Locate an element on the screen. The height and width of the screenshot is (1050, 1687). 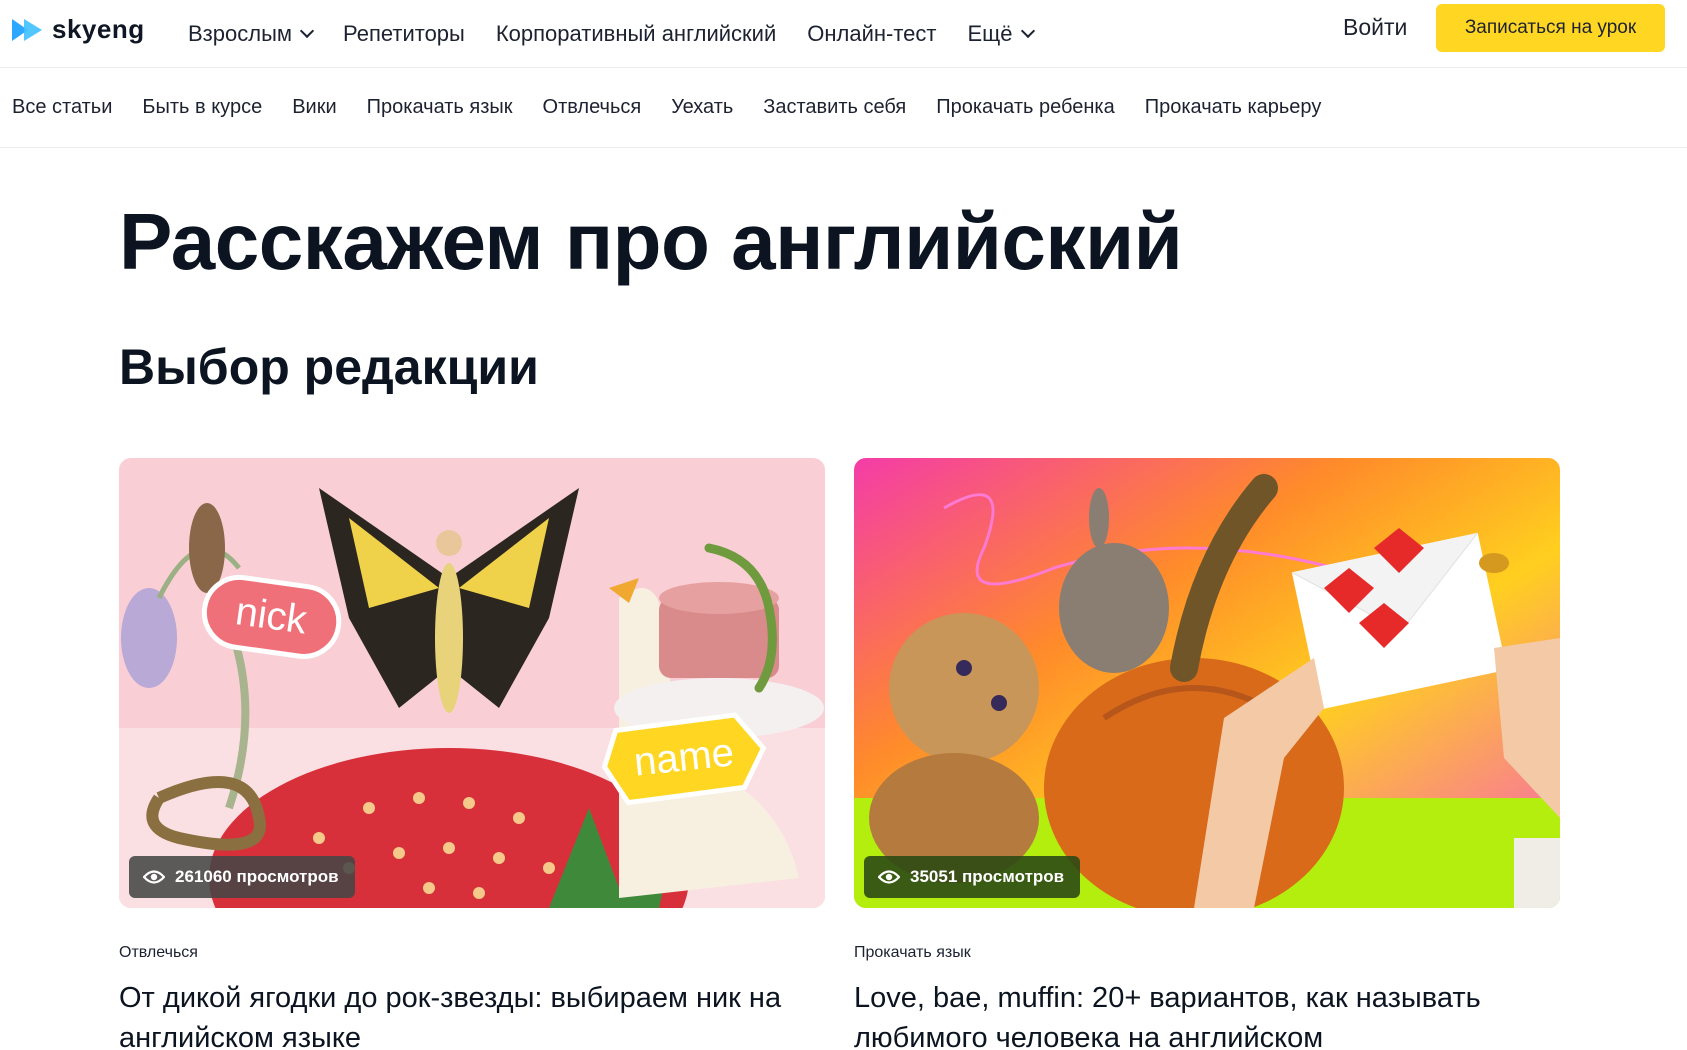
subnav-item-distract: Отвлечься is located at coordinates (592, 107).